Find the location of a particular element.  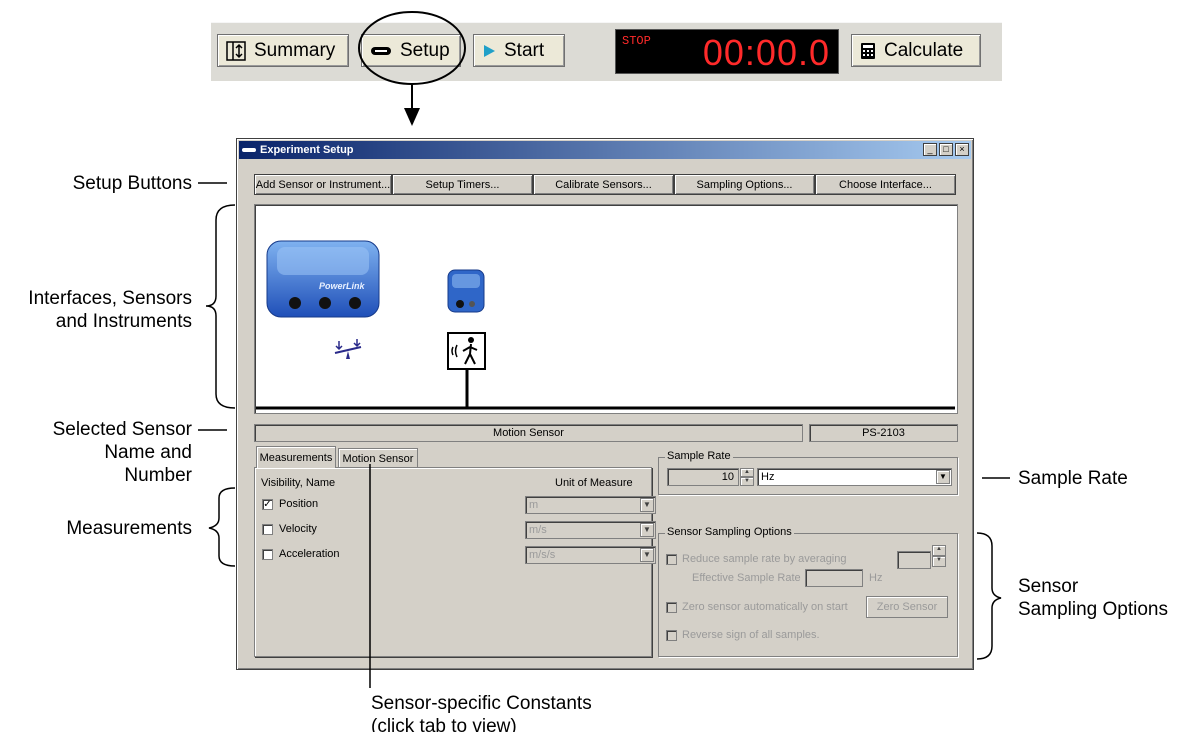

interfaces-bracket is located at coordinates (220, 306).